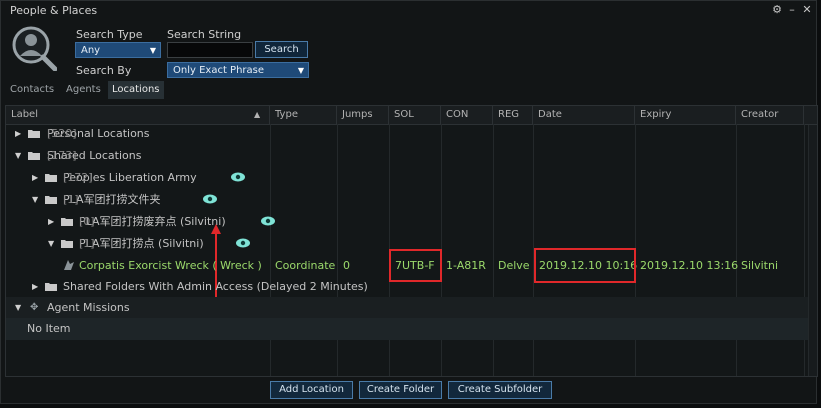  What do you see at coordinates (411, 200) in the screenshot?
I see `tree-row-pla-folder: ▼ PLA军团打捞文件夹 [1]` at bounding box center [411, 200].